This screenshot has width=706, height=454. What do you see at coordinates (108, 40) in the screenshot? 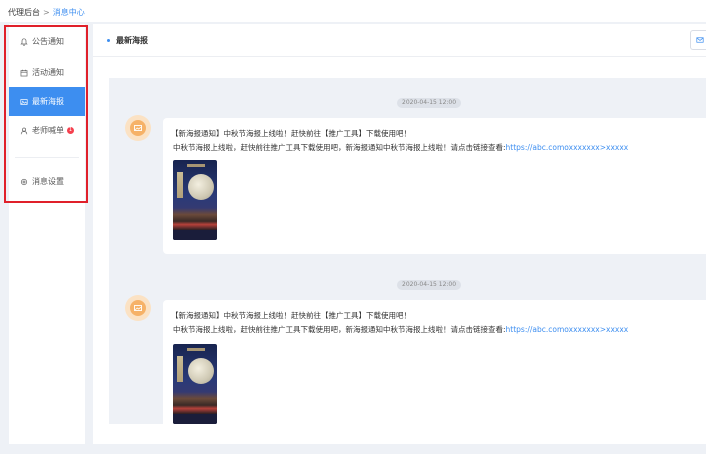
I see `active-dot` at bounding box center [108, 40].